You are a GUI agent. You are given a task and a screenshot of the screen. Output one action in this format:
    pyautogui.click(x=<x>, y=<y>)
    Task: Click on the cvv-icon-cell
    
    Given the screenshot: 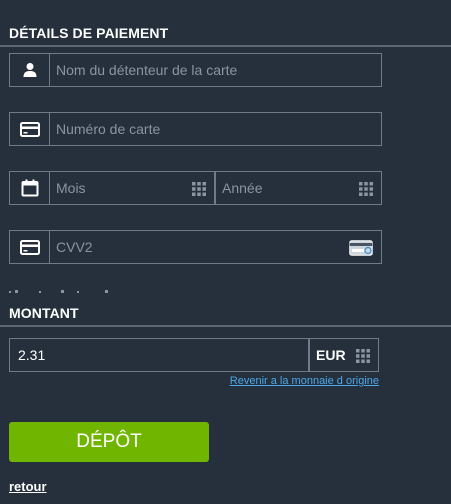 What is the action you would take?
    pyautogui.click(x=29, y=247)
    